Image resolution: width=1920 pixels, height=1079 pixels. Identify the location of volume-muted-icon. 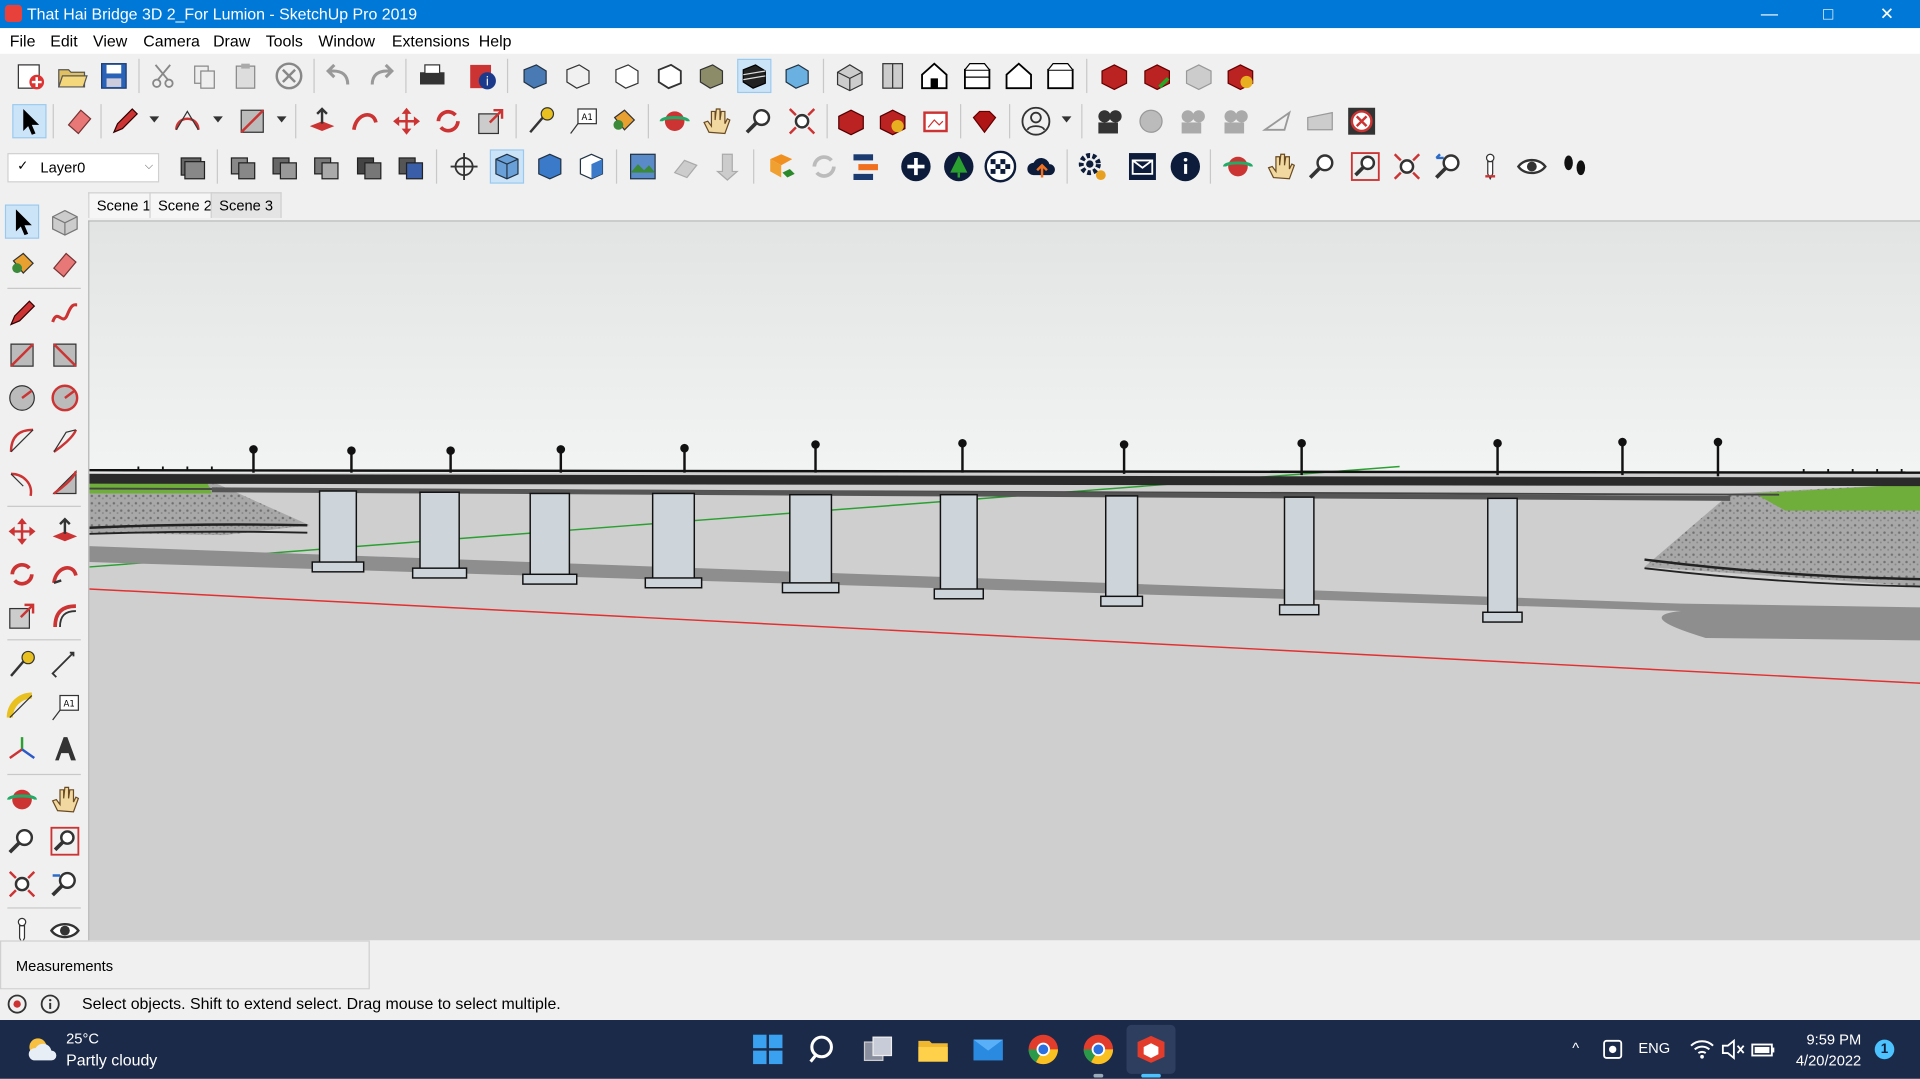
(1732, 1049).